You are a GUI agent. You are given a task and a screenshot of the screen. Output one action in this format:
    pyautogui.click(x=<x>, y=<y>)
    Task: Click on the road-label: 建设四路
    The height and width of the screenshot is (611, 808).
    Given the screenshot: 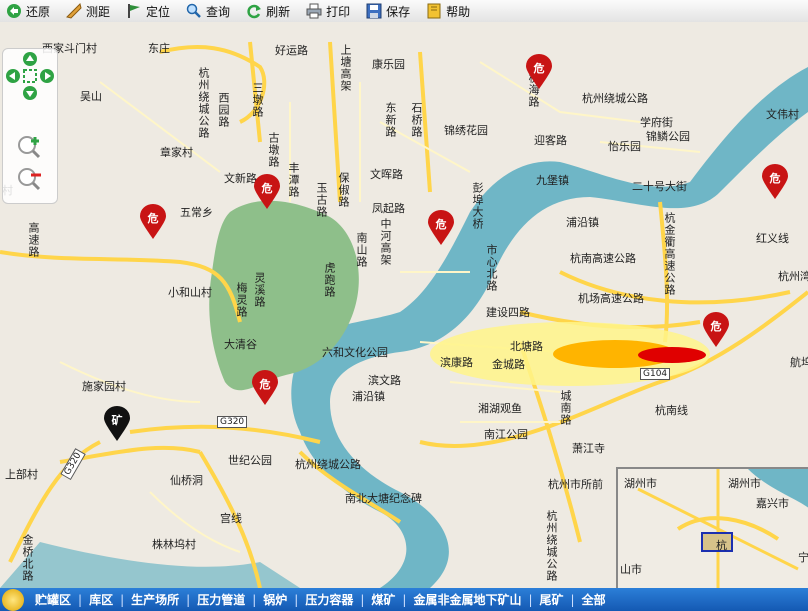 What is the action you would take?
    pyautogui.click(x=508, y=312)
    